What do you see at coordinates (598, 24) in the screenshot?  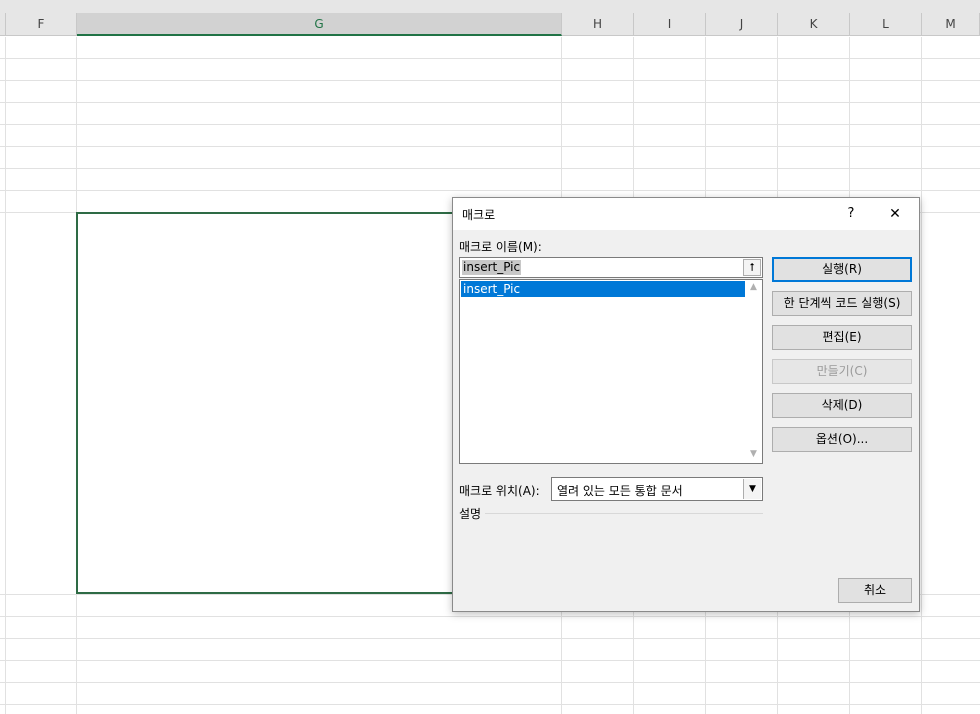 I see `column-header-h: H` at bounding box center [598, 24].